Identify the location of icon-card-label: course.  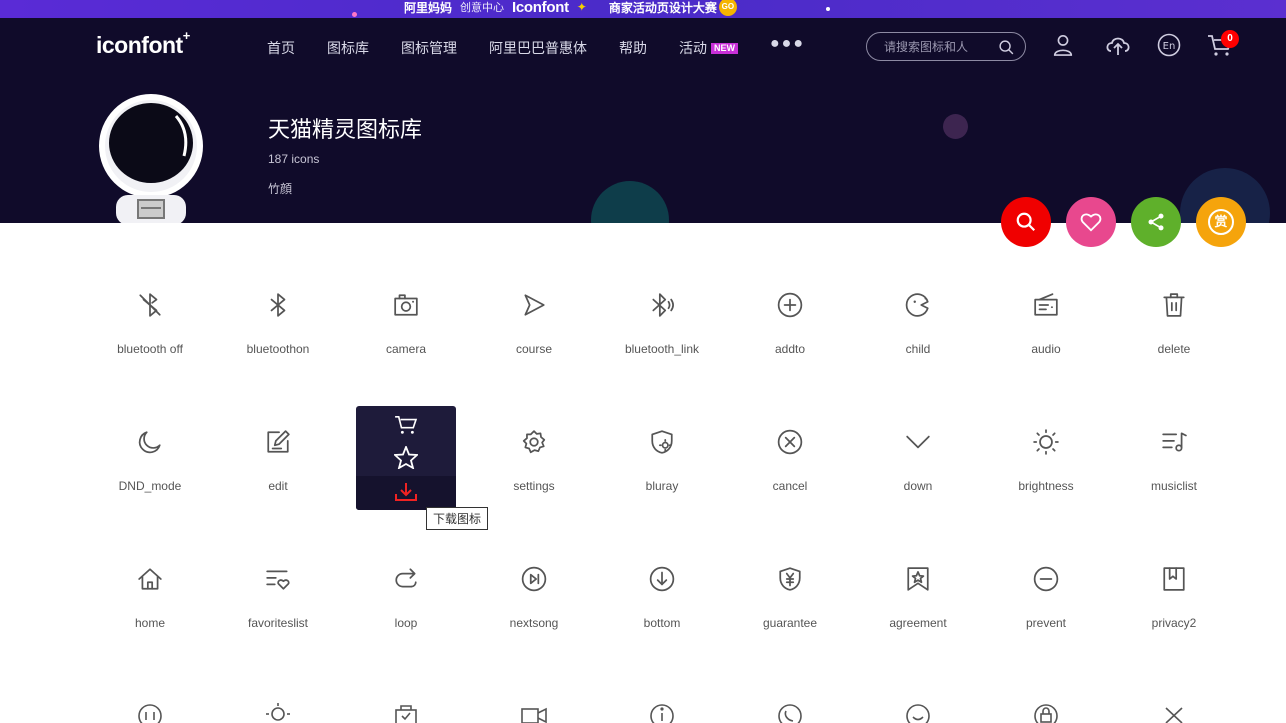
(534, 349).